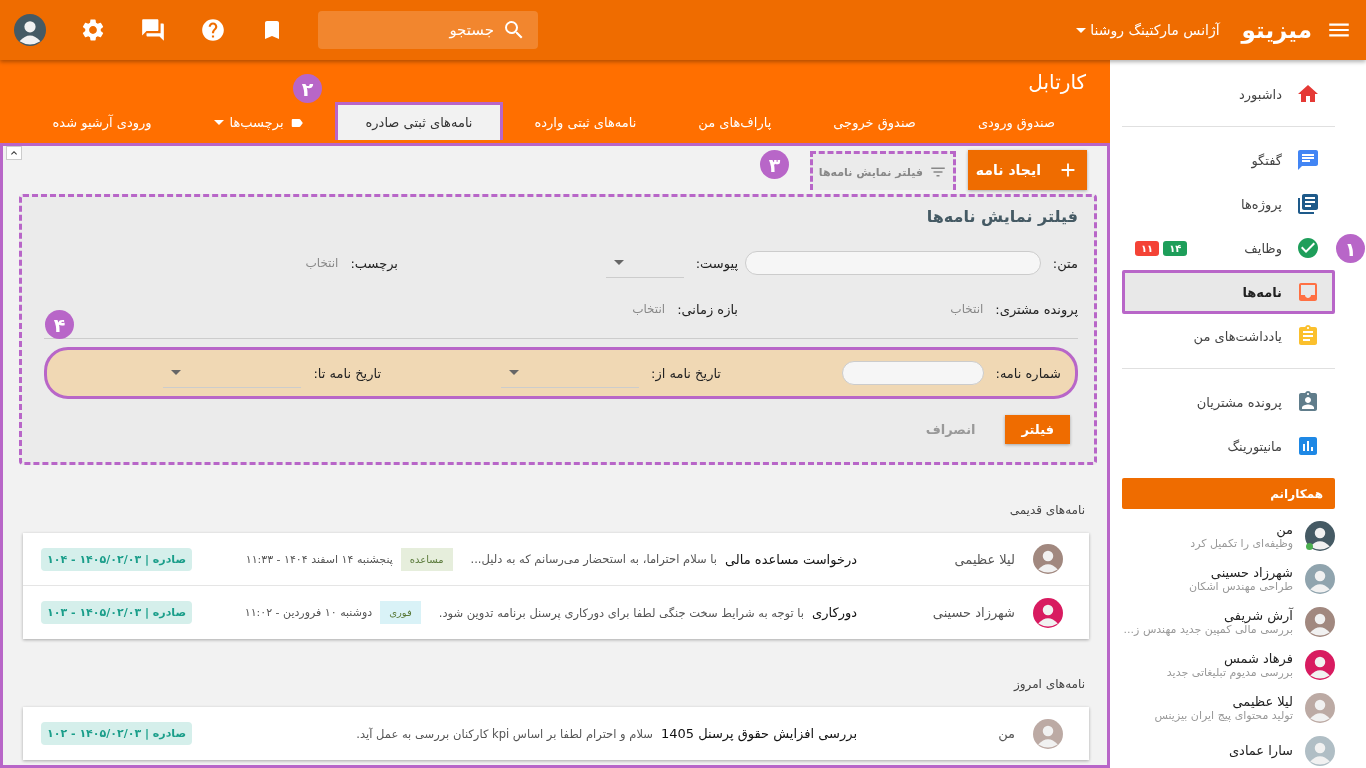  I want to click on settings-icon, so click(93, 30).